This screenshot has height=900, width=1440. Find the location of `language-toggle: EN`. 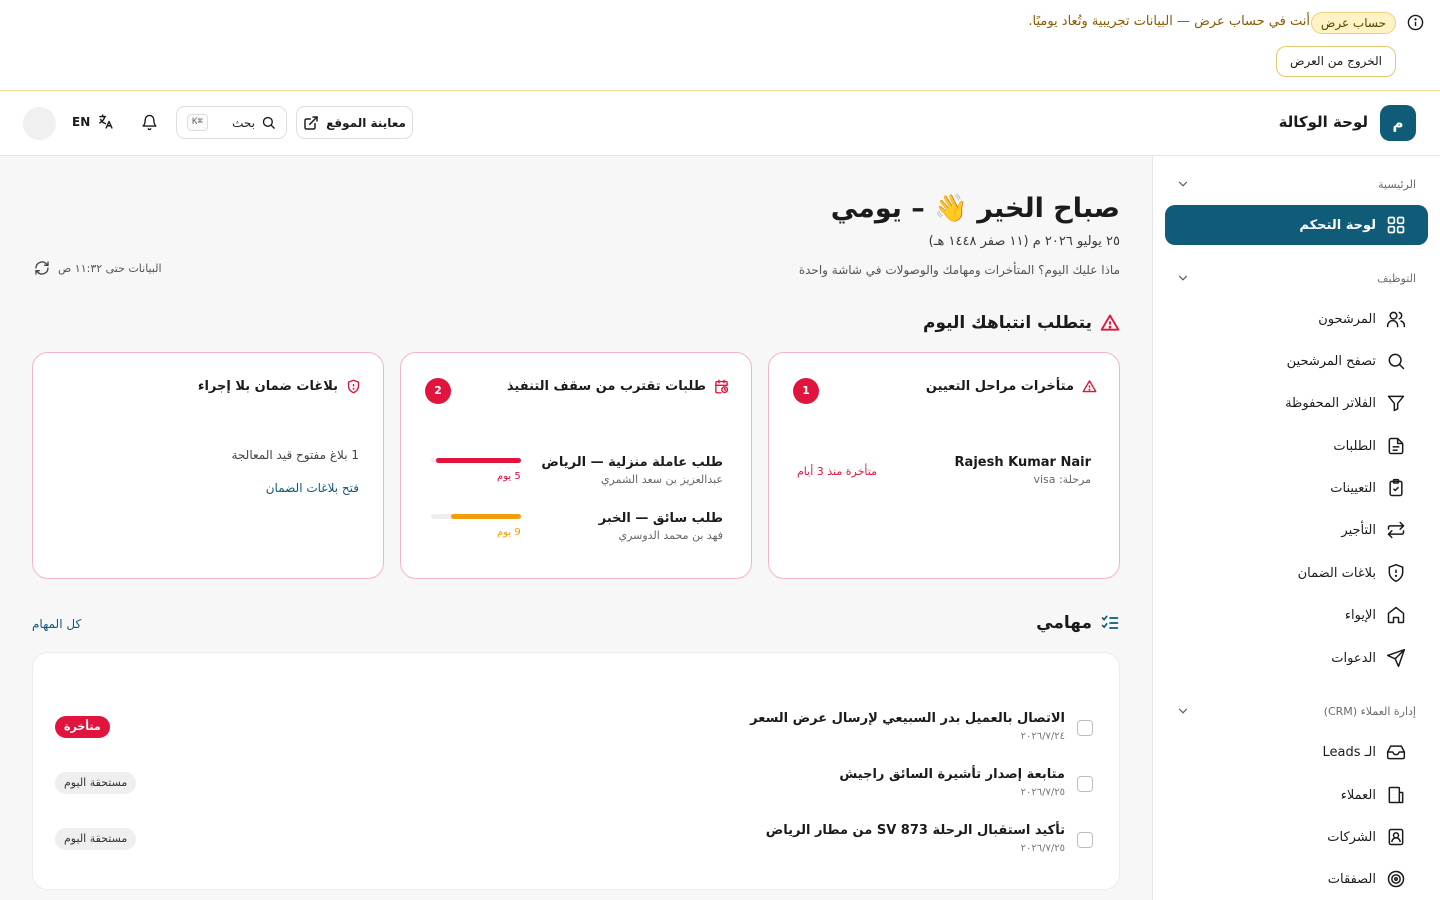

language-toggle: EN is located at coordinates (93, 121).